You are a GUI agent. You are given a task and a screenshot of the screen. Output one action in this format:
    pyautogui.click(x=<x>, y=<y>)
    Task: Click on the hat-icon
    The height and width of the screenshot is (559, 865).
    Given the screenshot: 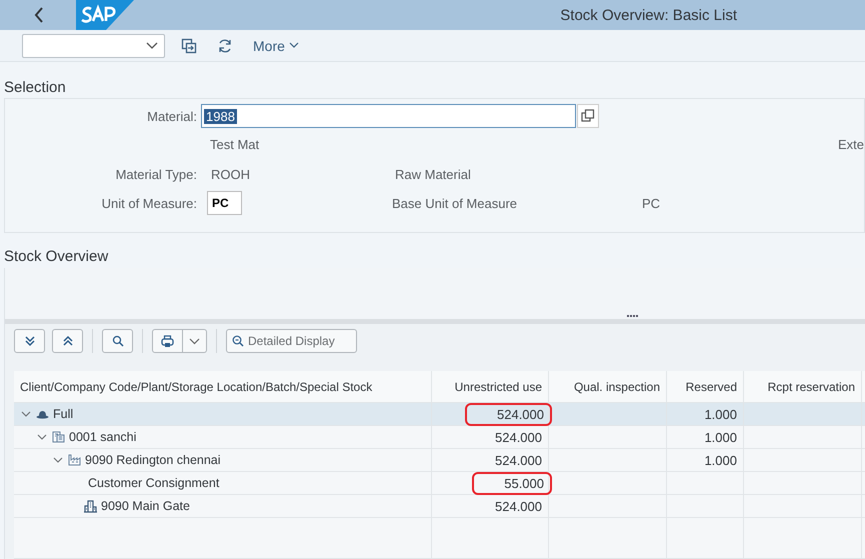 What is the action you would take?
    pyautogui.click(x=42, y=414)
    